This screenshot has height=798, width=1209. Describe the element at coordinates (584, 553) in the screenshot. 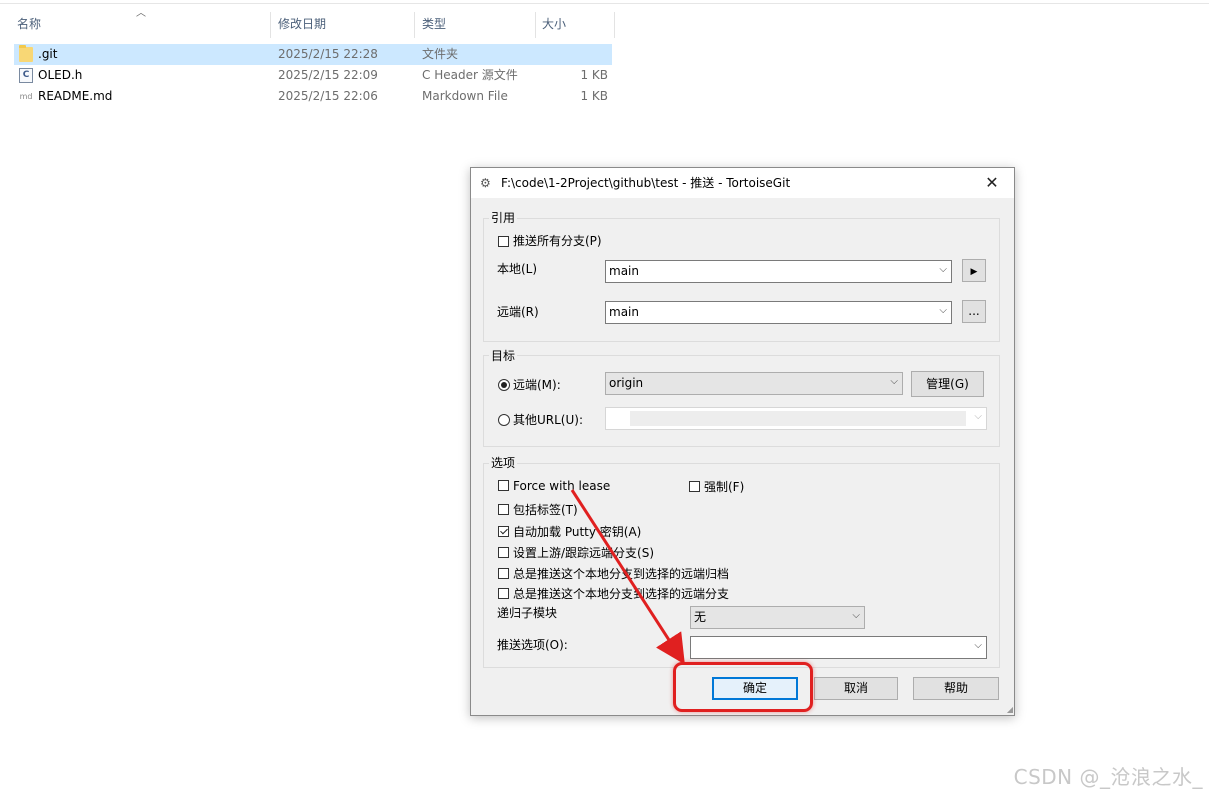

I see `set-upstream-label: 设置上游/跟踪远端分支(S)` at that location.